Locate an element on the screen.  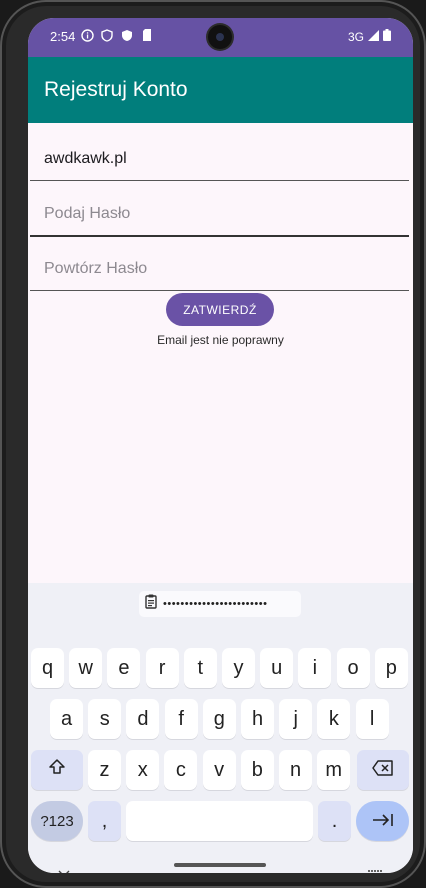
key-f: f is located at coordinates (181, 719).